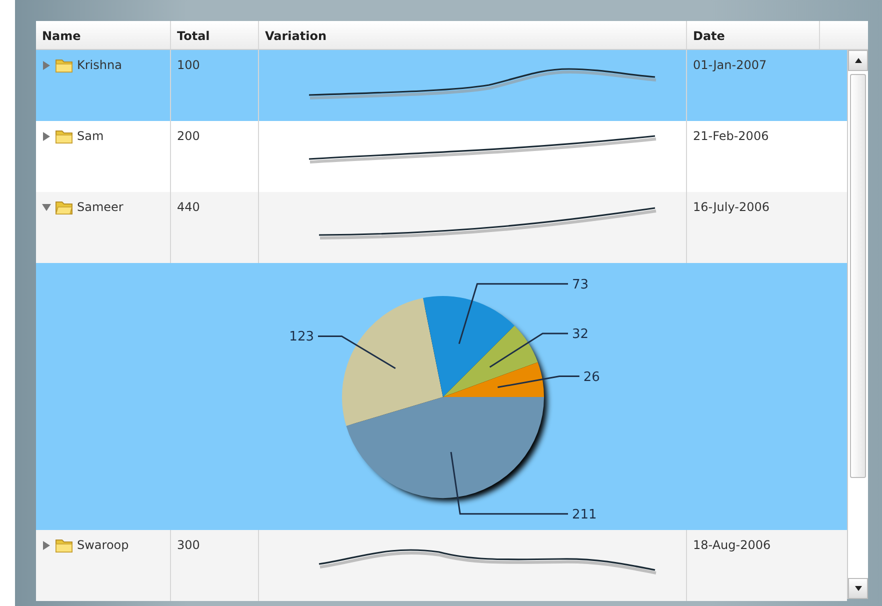 This screenshot has width=882, height=606. What do you see at coordinates (99, 65) in the screenshot?
I see `name-text: Krishna` at bounding box center [99, 65].